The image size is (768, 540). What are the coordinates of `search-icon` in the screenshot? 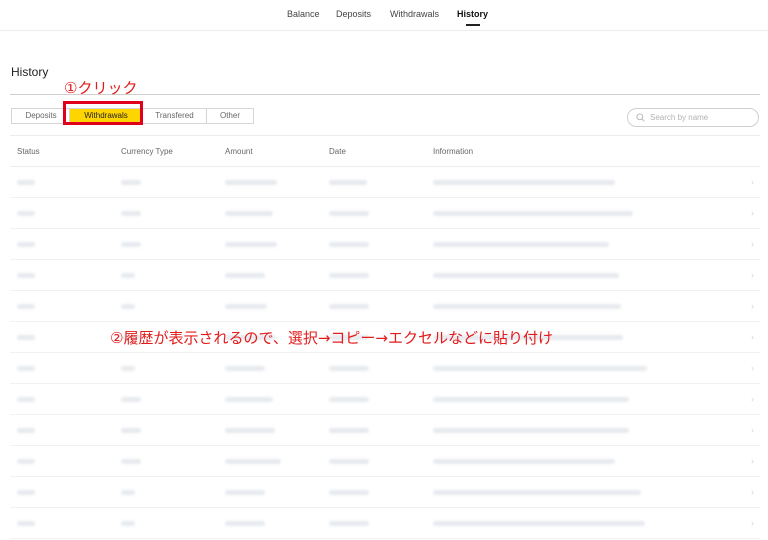 It's located at (640, 117).